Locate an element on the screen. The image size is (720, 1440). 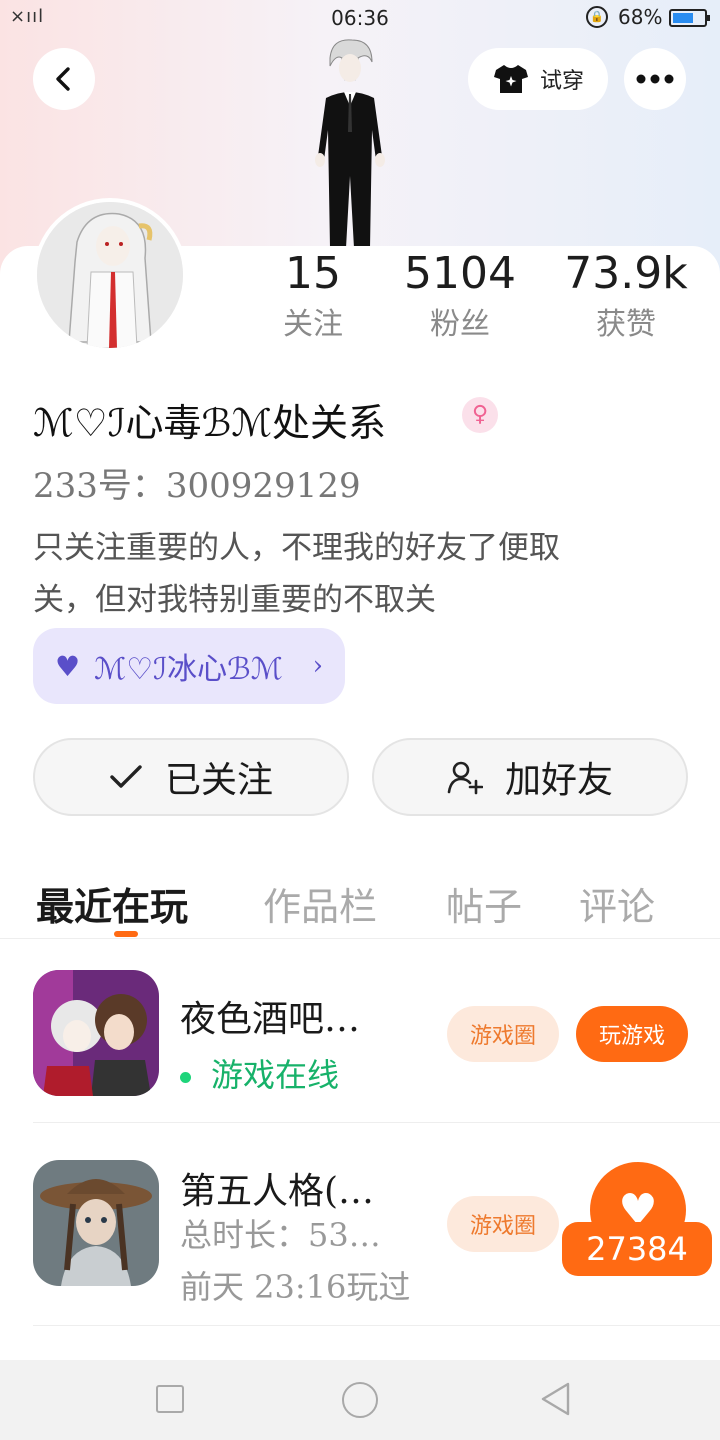
stat-fans: 5104 粉丝 is located at coordinates (460, 295).